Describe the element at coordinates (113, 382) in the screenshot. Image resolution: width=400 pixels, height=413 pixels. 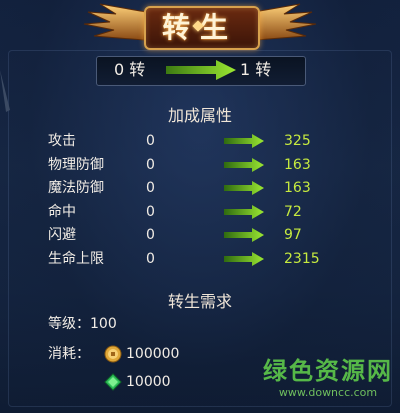
I see `green-gem-icon` at that location.